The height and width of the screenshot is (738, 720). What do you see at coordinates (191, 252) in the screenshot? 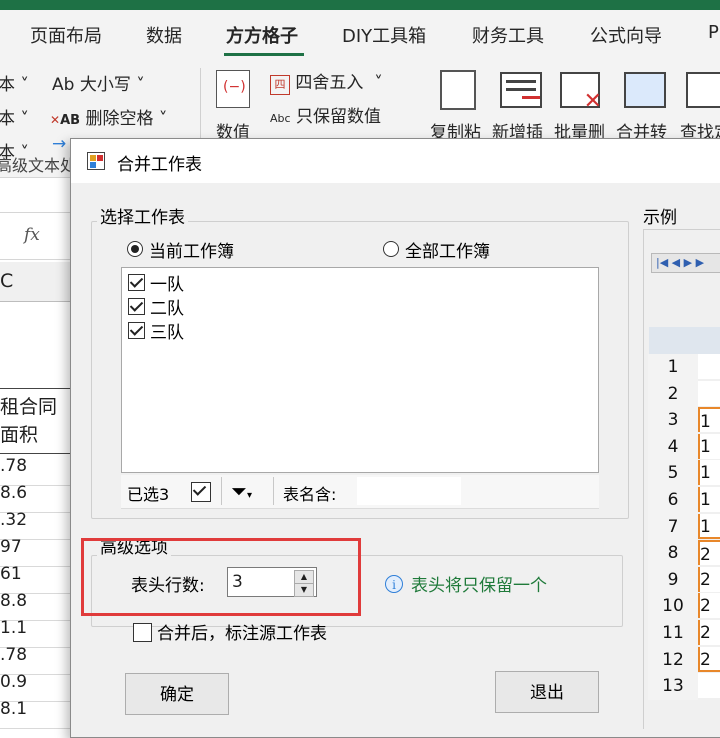
I see `radio-current-workbook-label: 当前工作簿` at bounding box center [191, 252].